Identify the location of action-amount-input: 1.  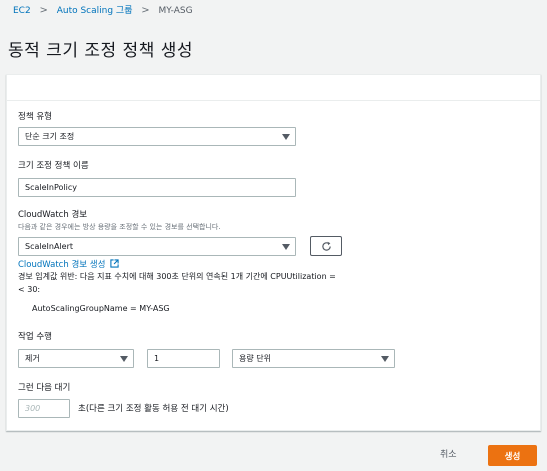
(183, 358).